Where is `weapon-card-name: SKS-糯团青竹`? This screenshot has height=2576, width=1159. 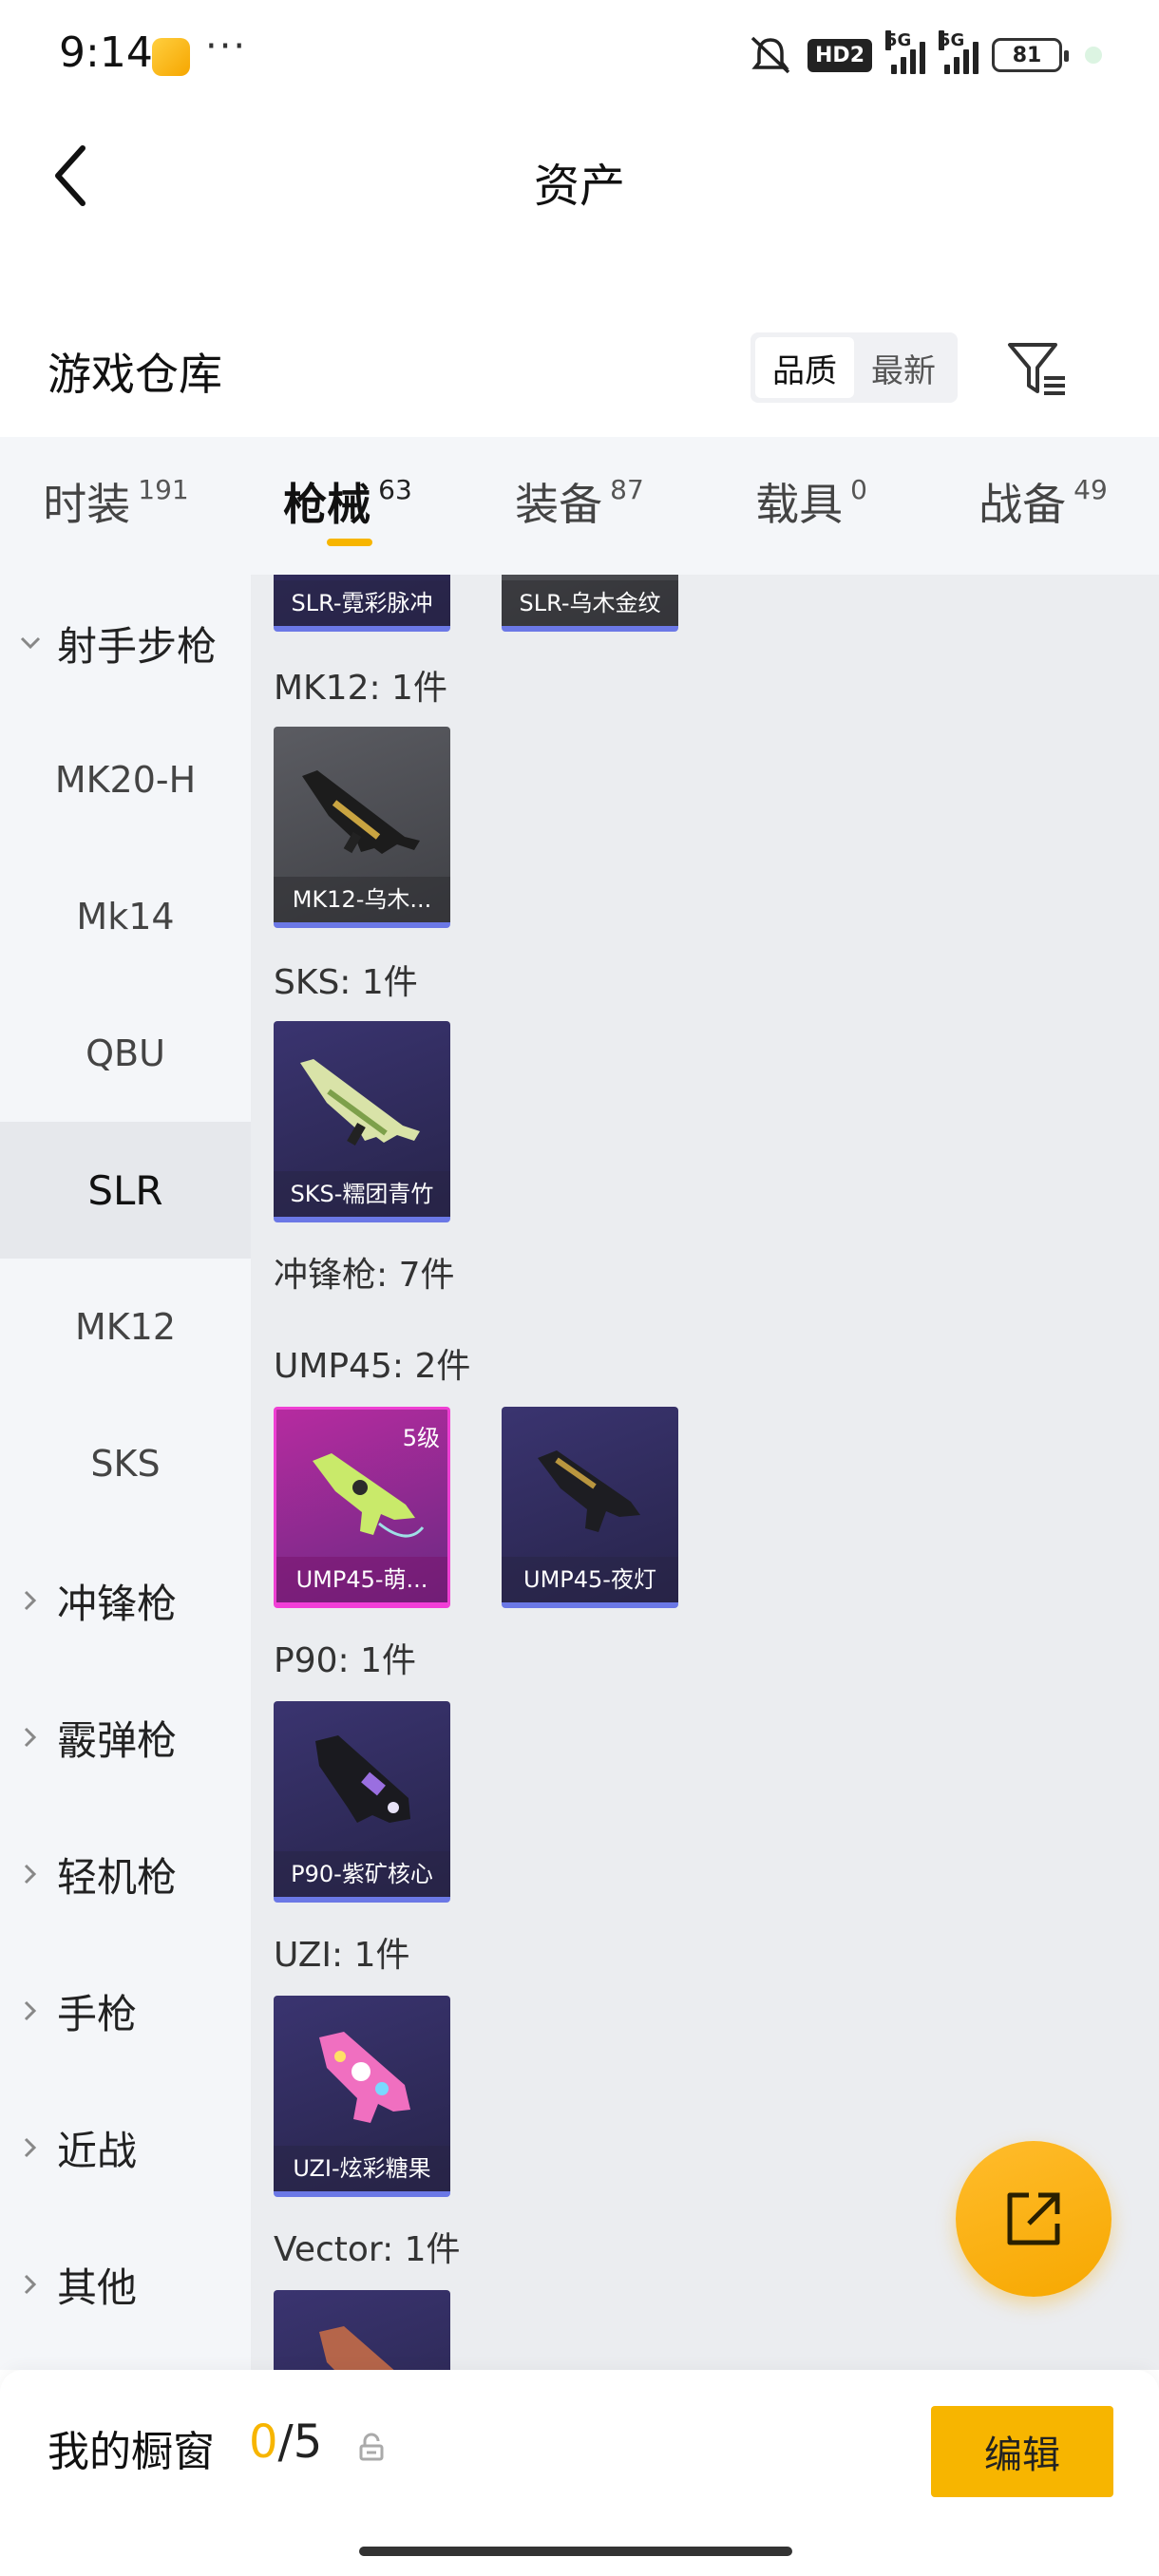
weapon-card-name: SKS-糯团青竹 is located at coordinates (362, 1194).